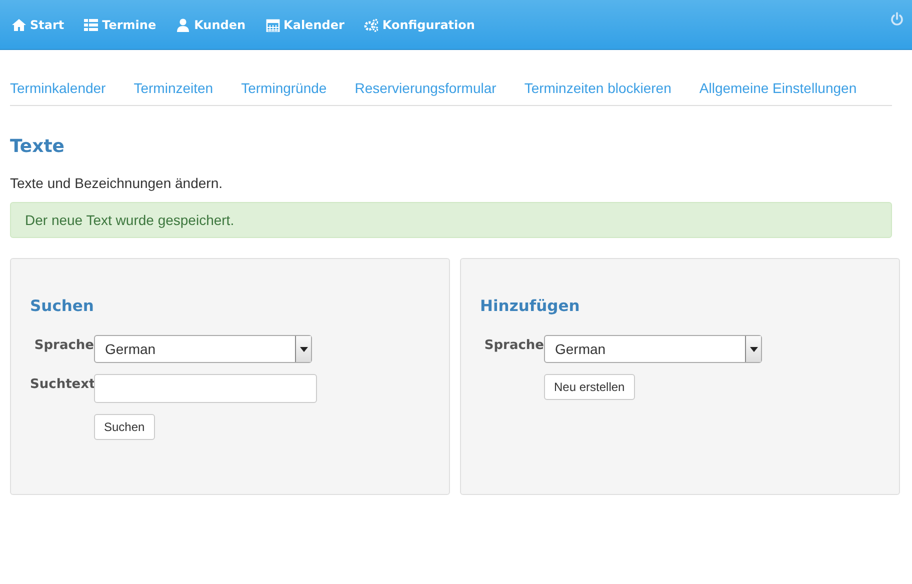 This screenshot has height=584, width=912. What do you see at coordinates (117, 183) in the screenshot?
I see `description-text: Texte und Bezeichnungen ändern.` at bounding box center [117, 183].